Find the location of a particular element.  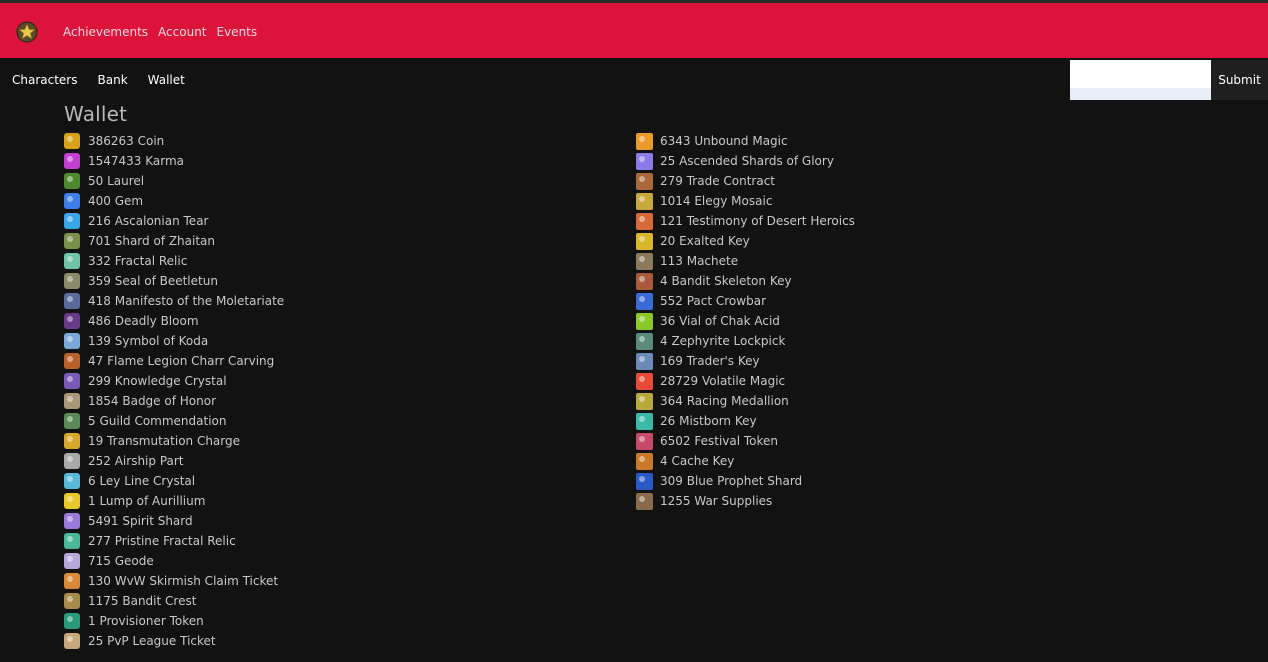

wallet-item-label: 418 Manifesto of the Moletariate is located at coordinates (186, 301).